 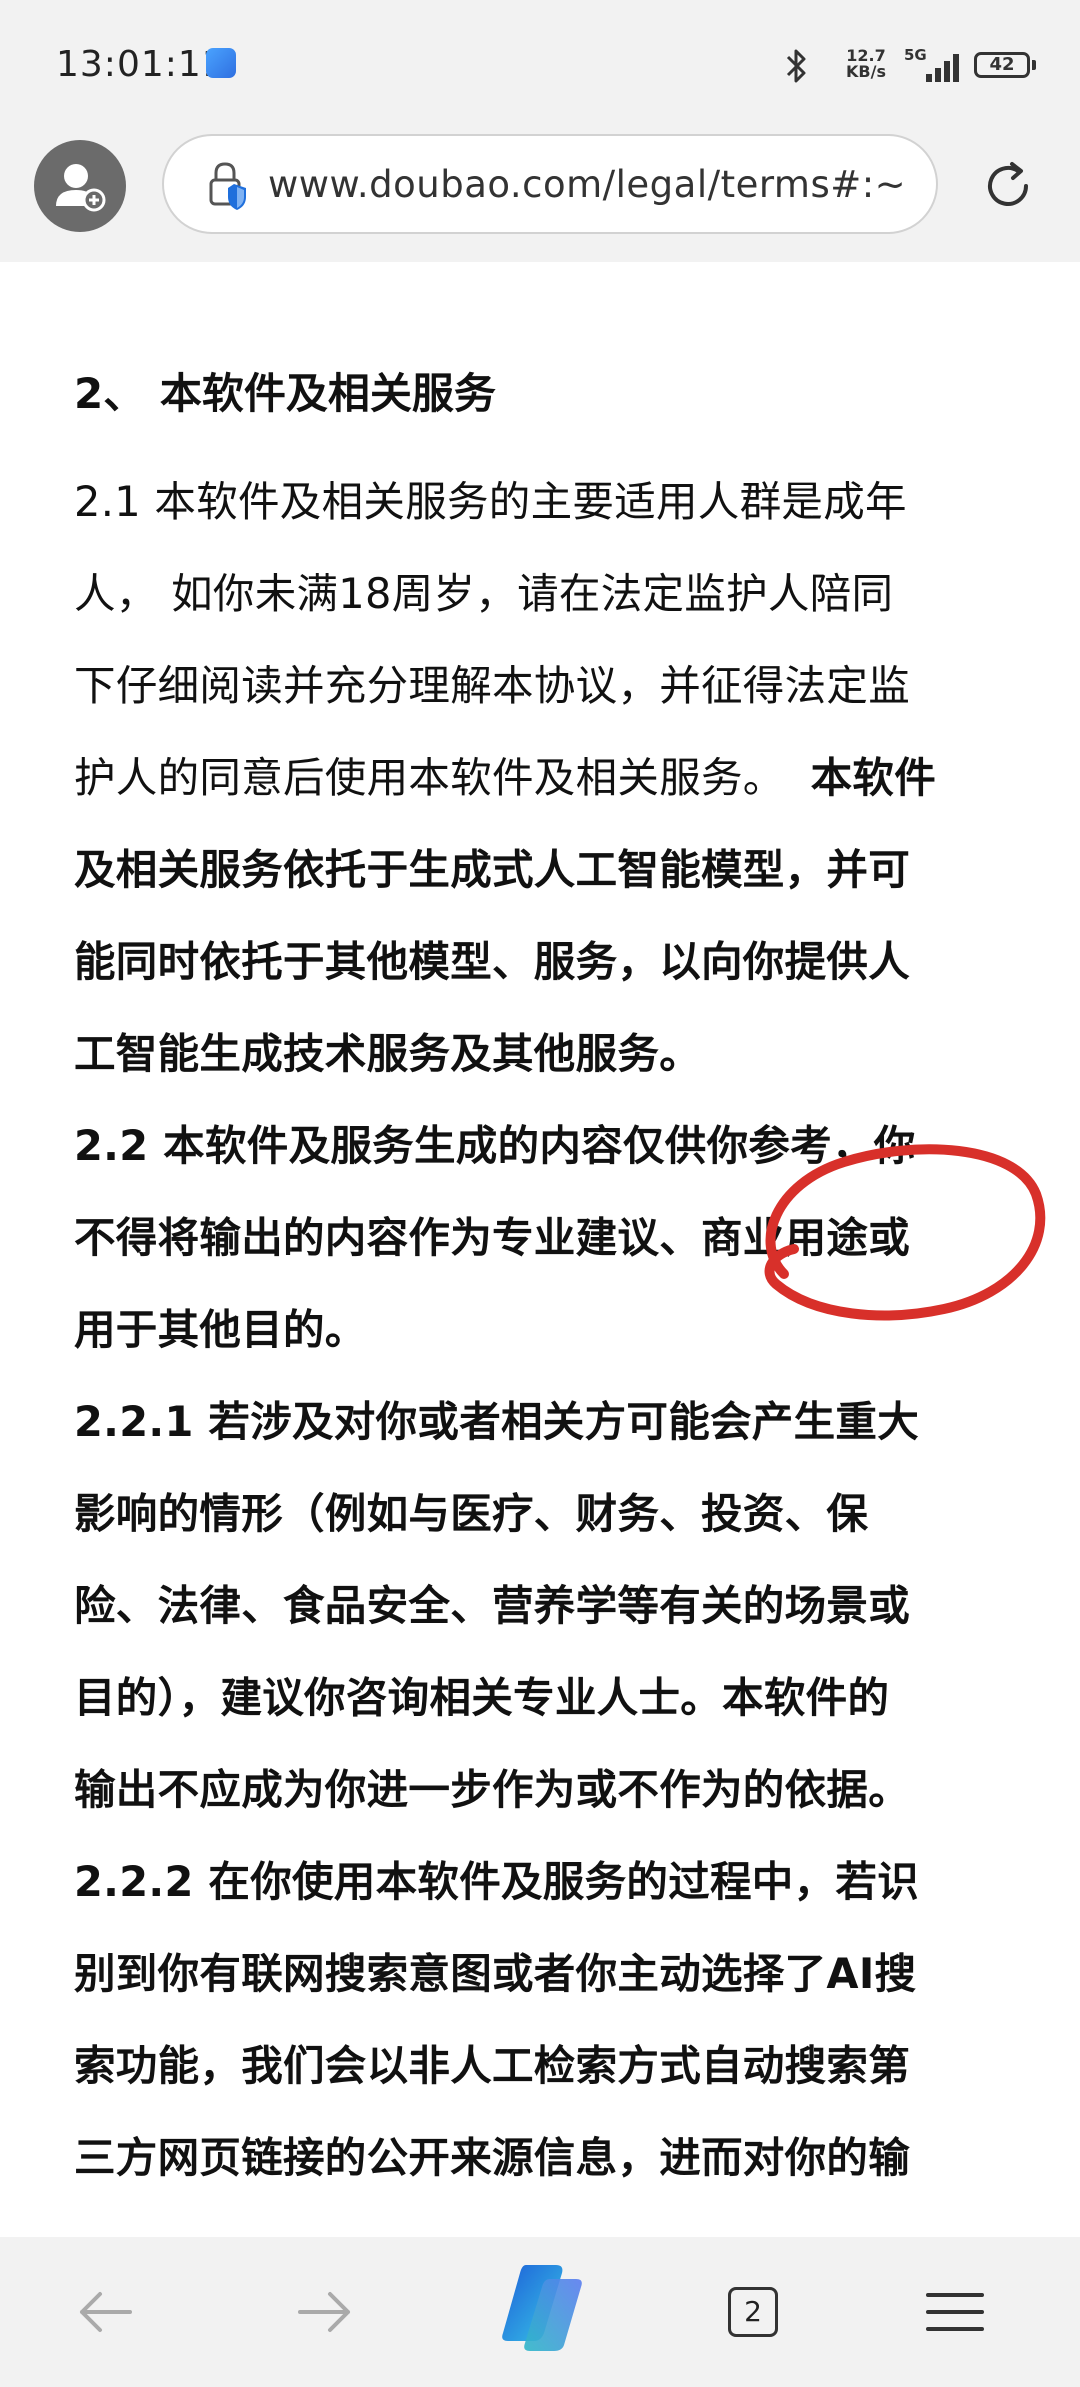 I want to click on text-line: 2.2.2 在你使用本软件及服务的过程中，若识, so click(x=497, y=1881).